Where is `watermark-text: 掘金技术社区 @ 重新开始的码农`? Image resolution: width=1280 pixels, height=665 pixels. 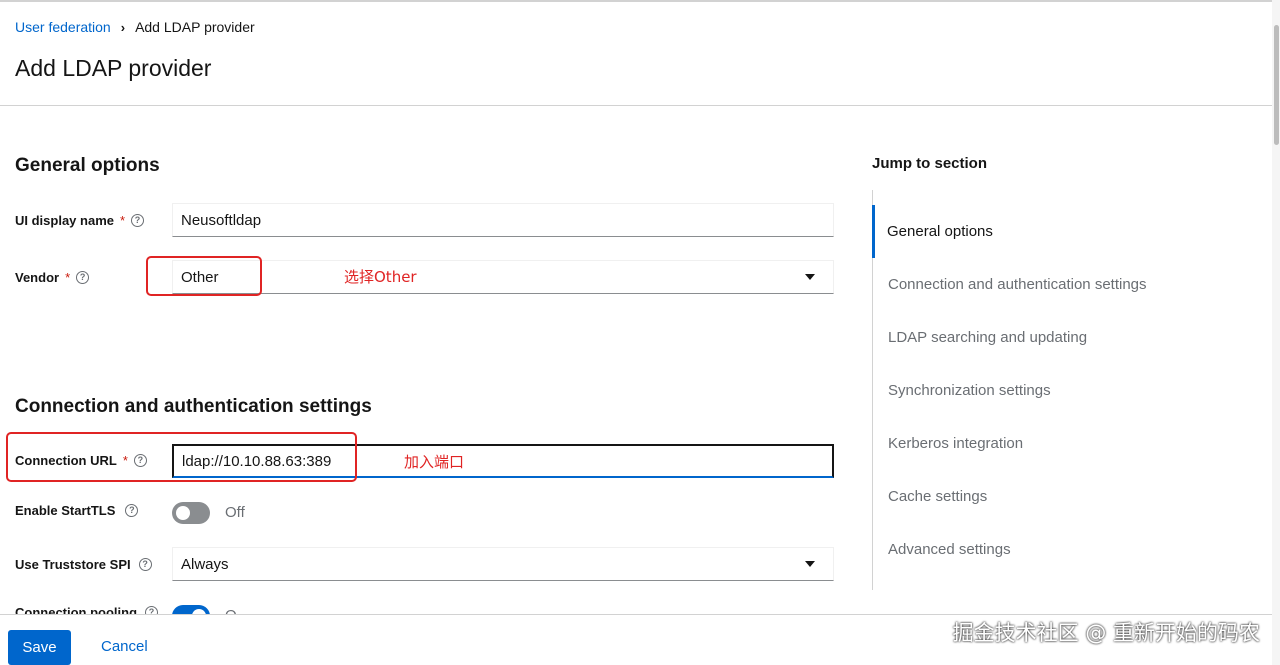 watermark-text: 掘金技术社区 @ 重新开始的码农 is located at coordinates (1106, 633).